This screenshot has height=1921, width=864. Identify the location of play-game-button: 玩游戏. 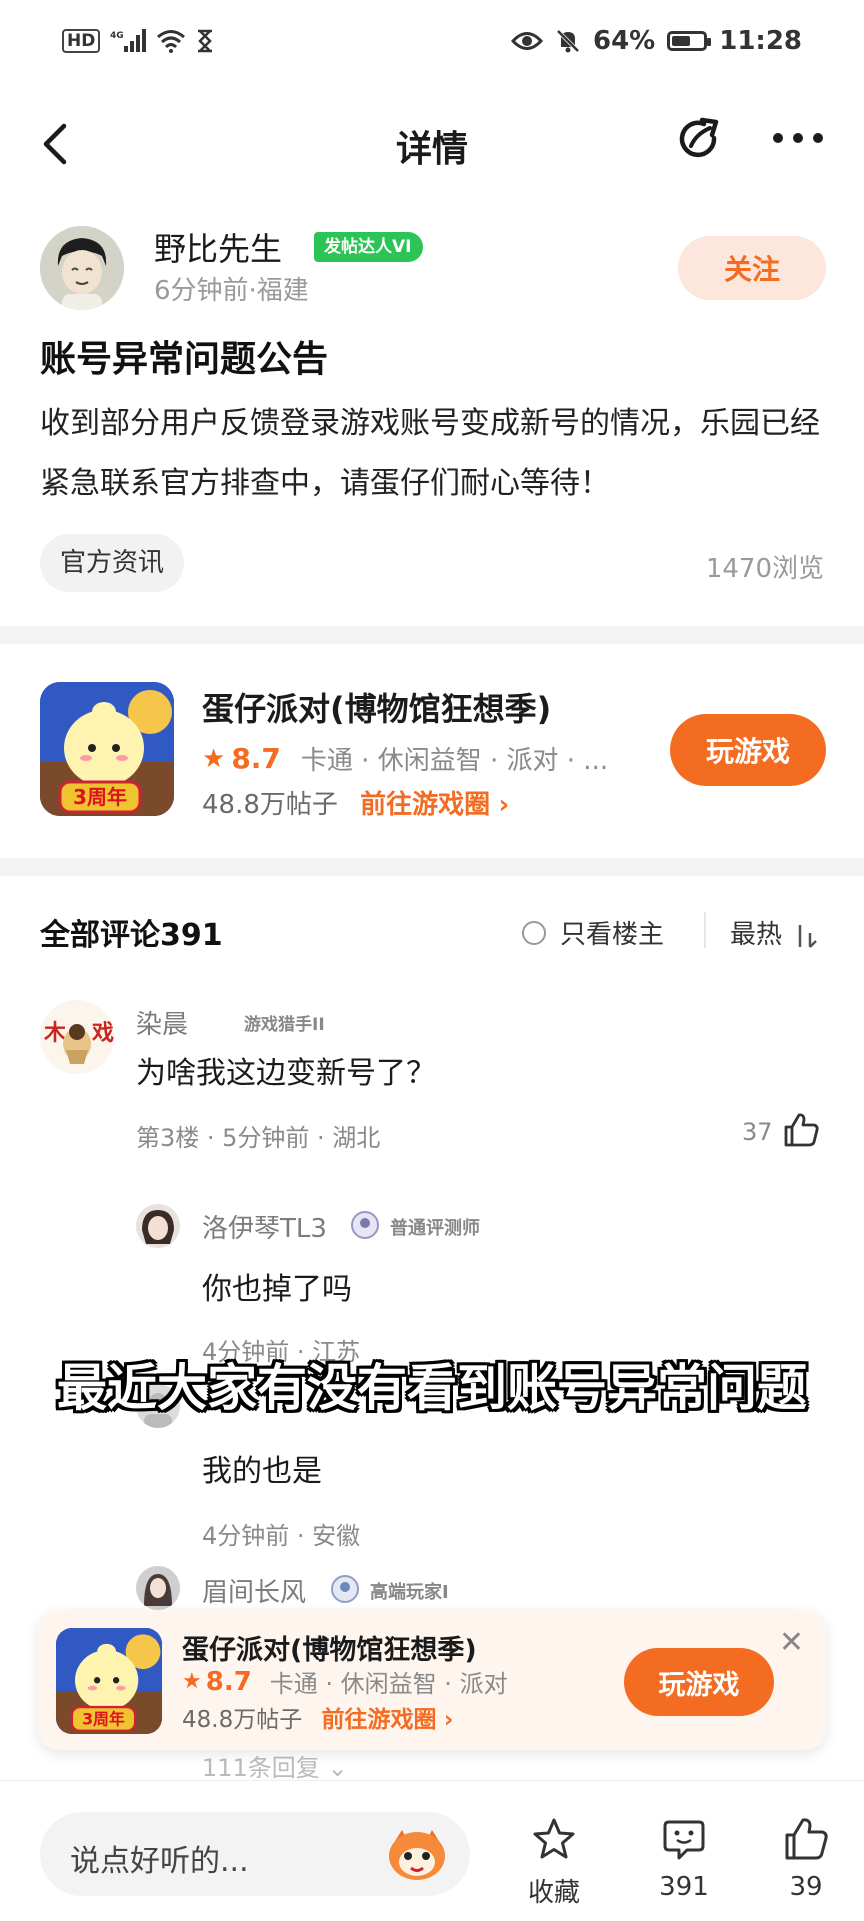
(748, 750).